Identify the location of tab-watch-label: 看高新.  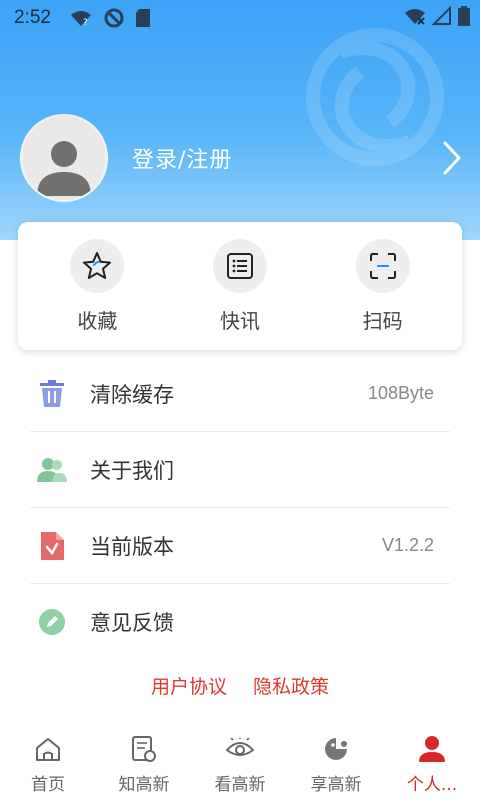
(240, 785).